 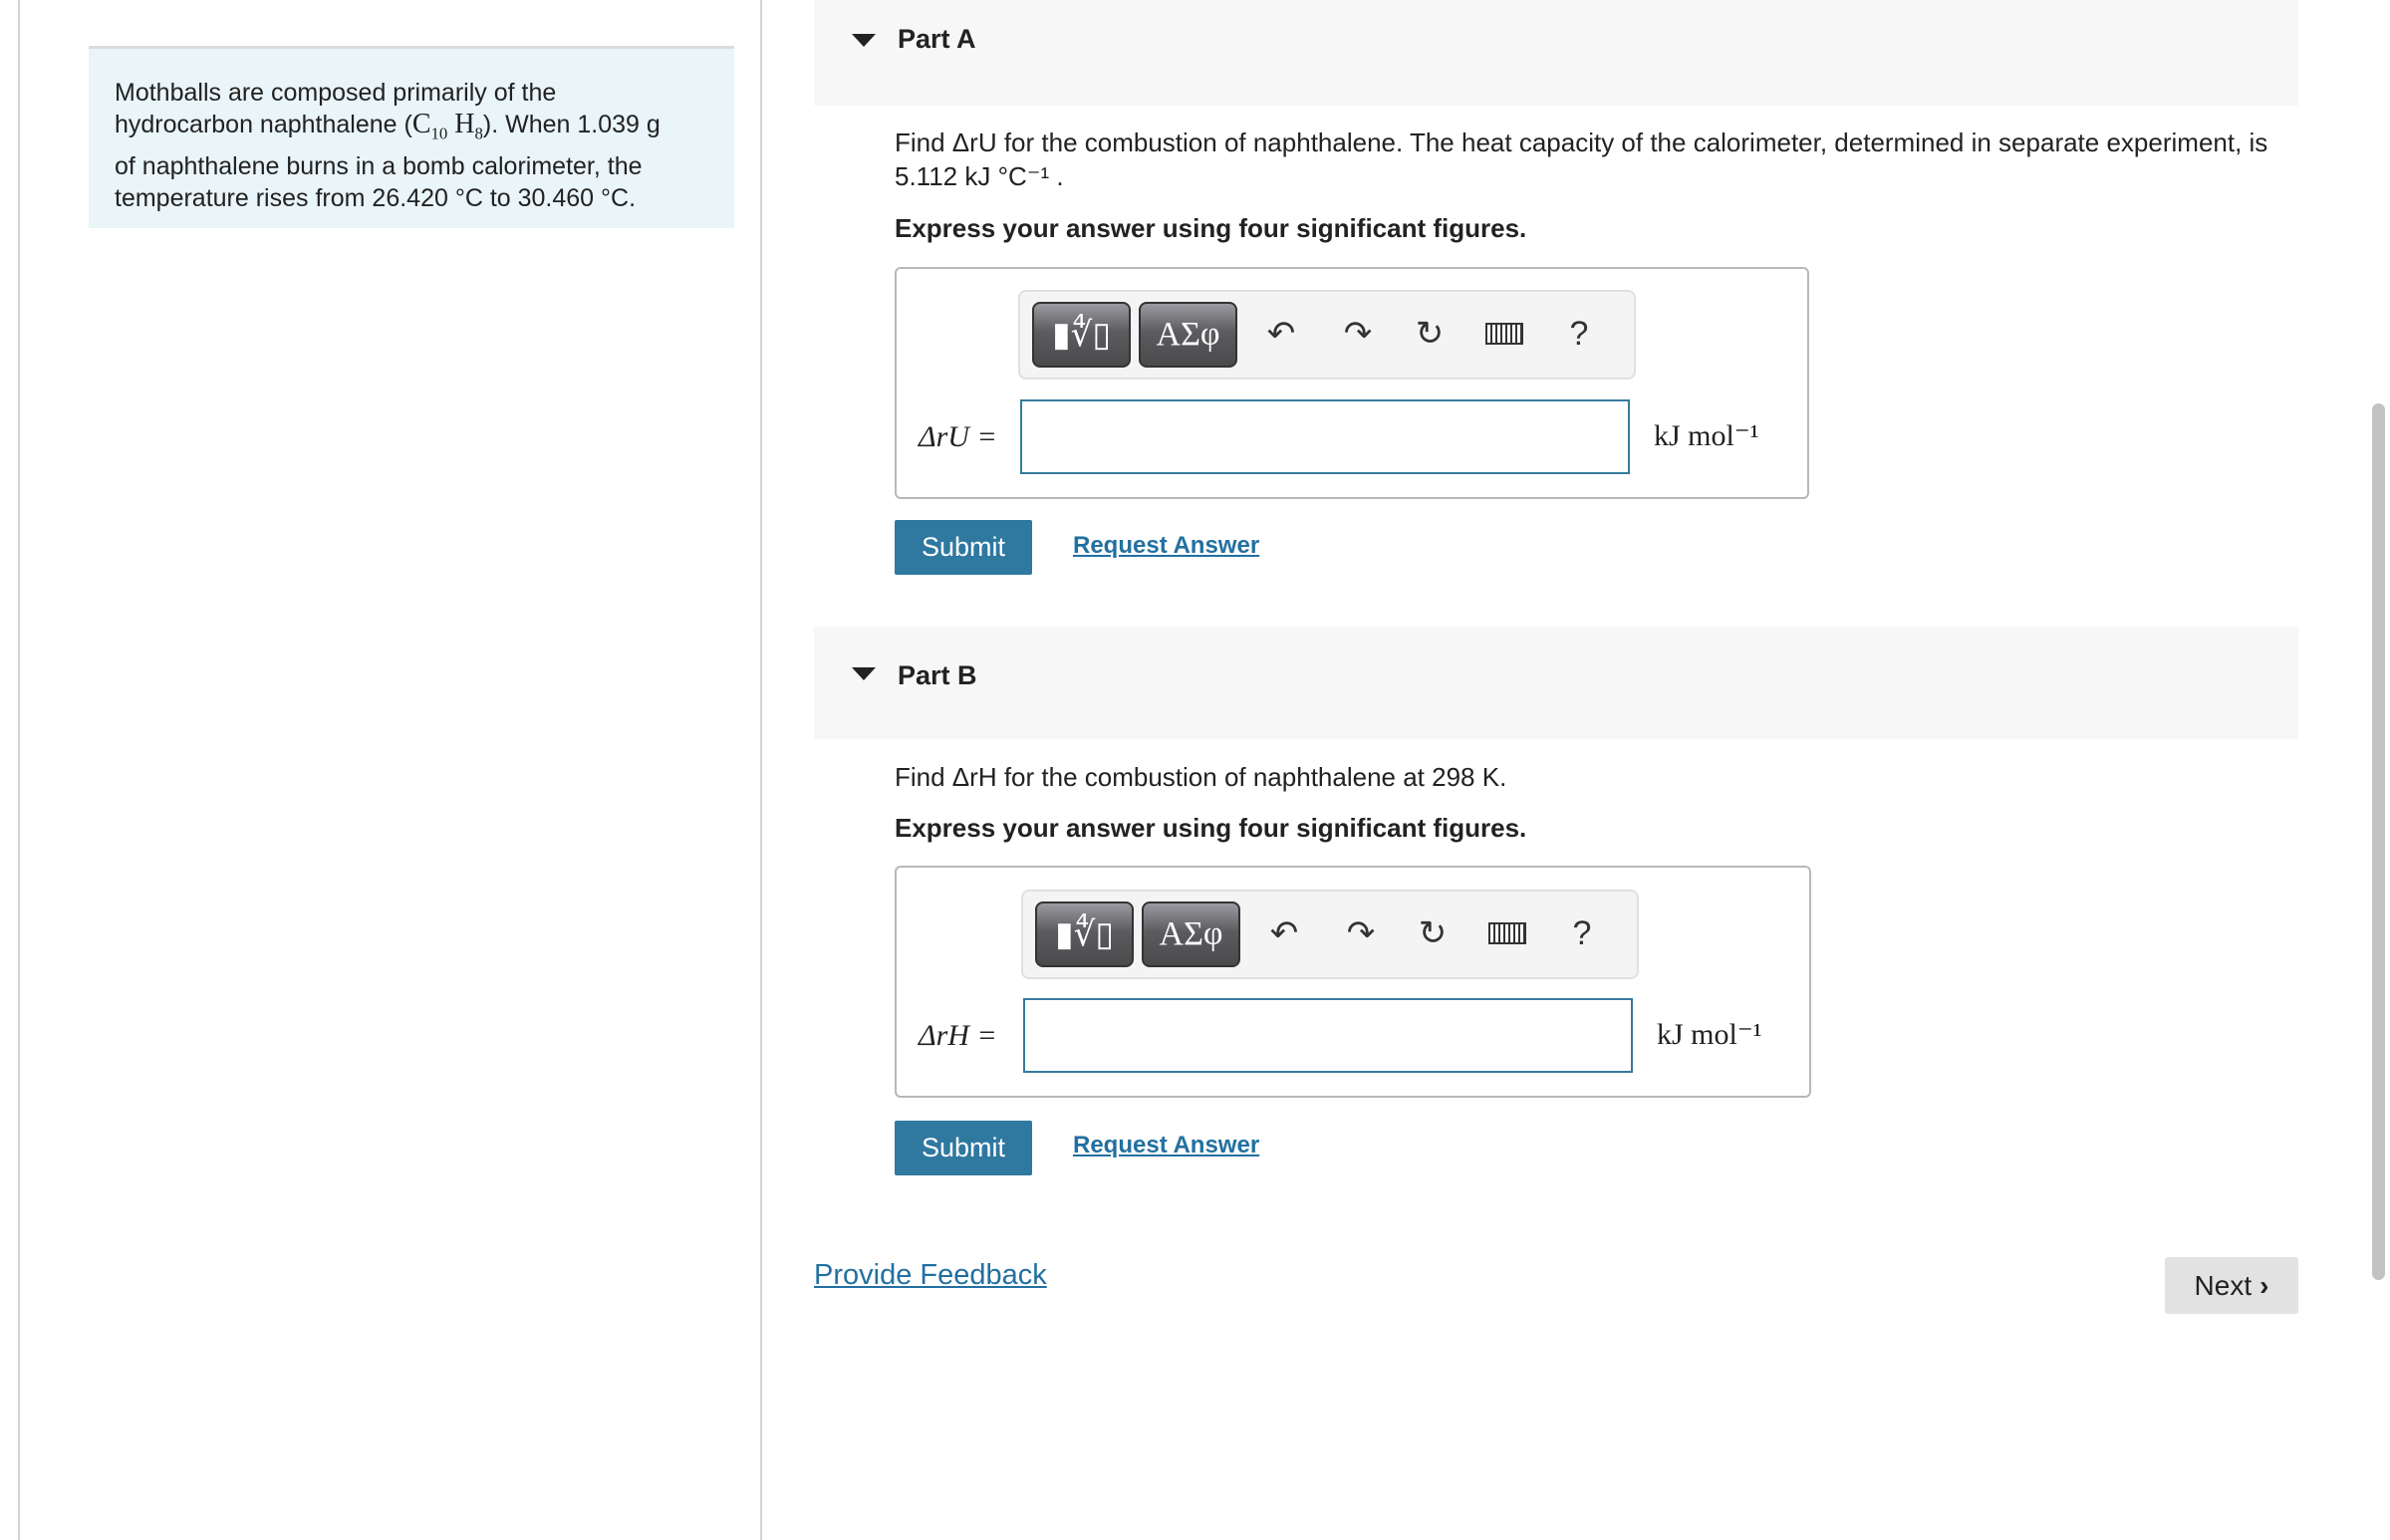 I want to click on chevron-right-icon: ›, so click(x=2264, y=1285).